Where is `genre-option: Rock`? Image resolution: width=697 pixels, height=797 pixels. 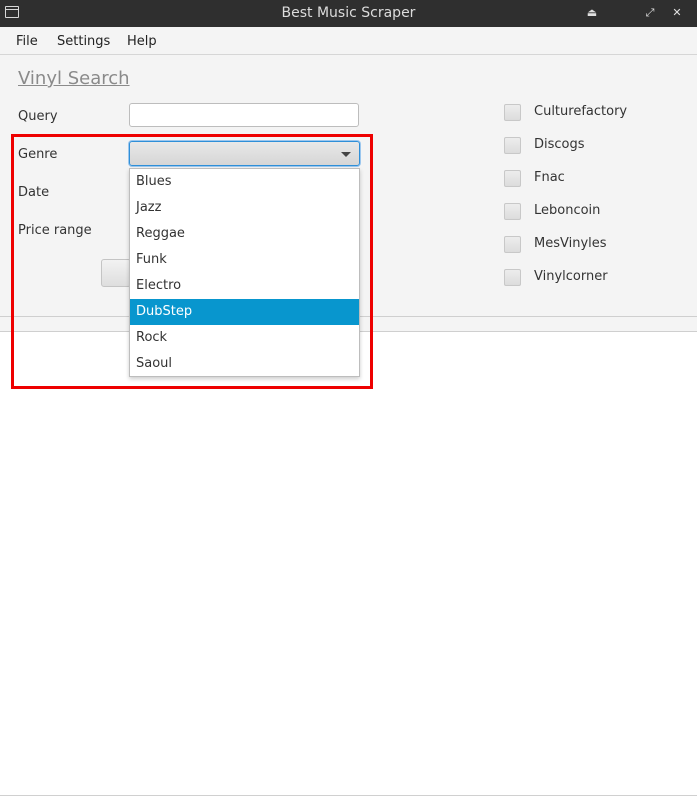
genre-option: Rock is located at coordinates (244, 338).